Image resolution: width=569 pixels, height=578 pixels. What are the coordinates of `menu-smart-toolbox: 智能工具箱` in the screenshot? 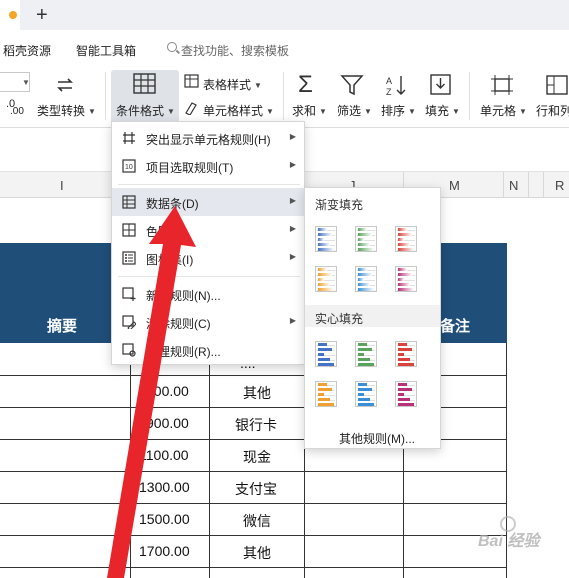 It's located at (106, 50).